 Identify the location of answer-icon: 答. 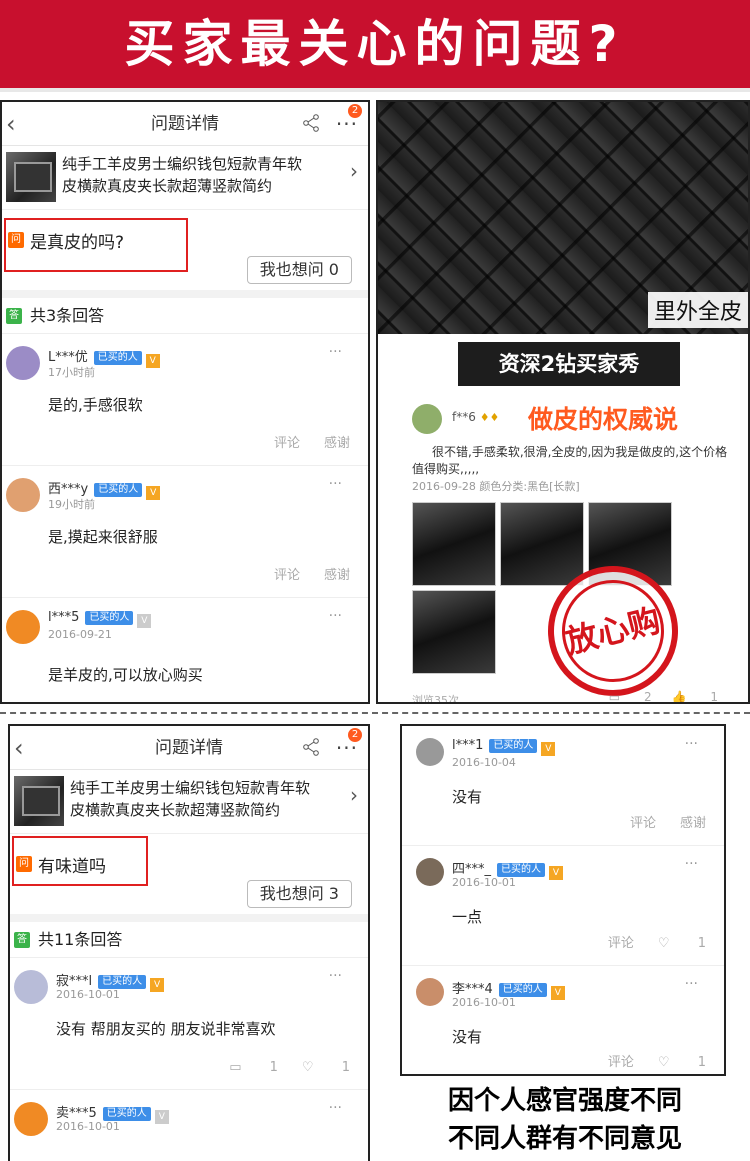
(14, 316).